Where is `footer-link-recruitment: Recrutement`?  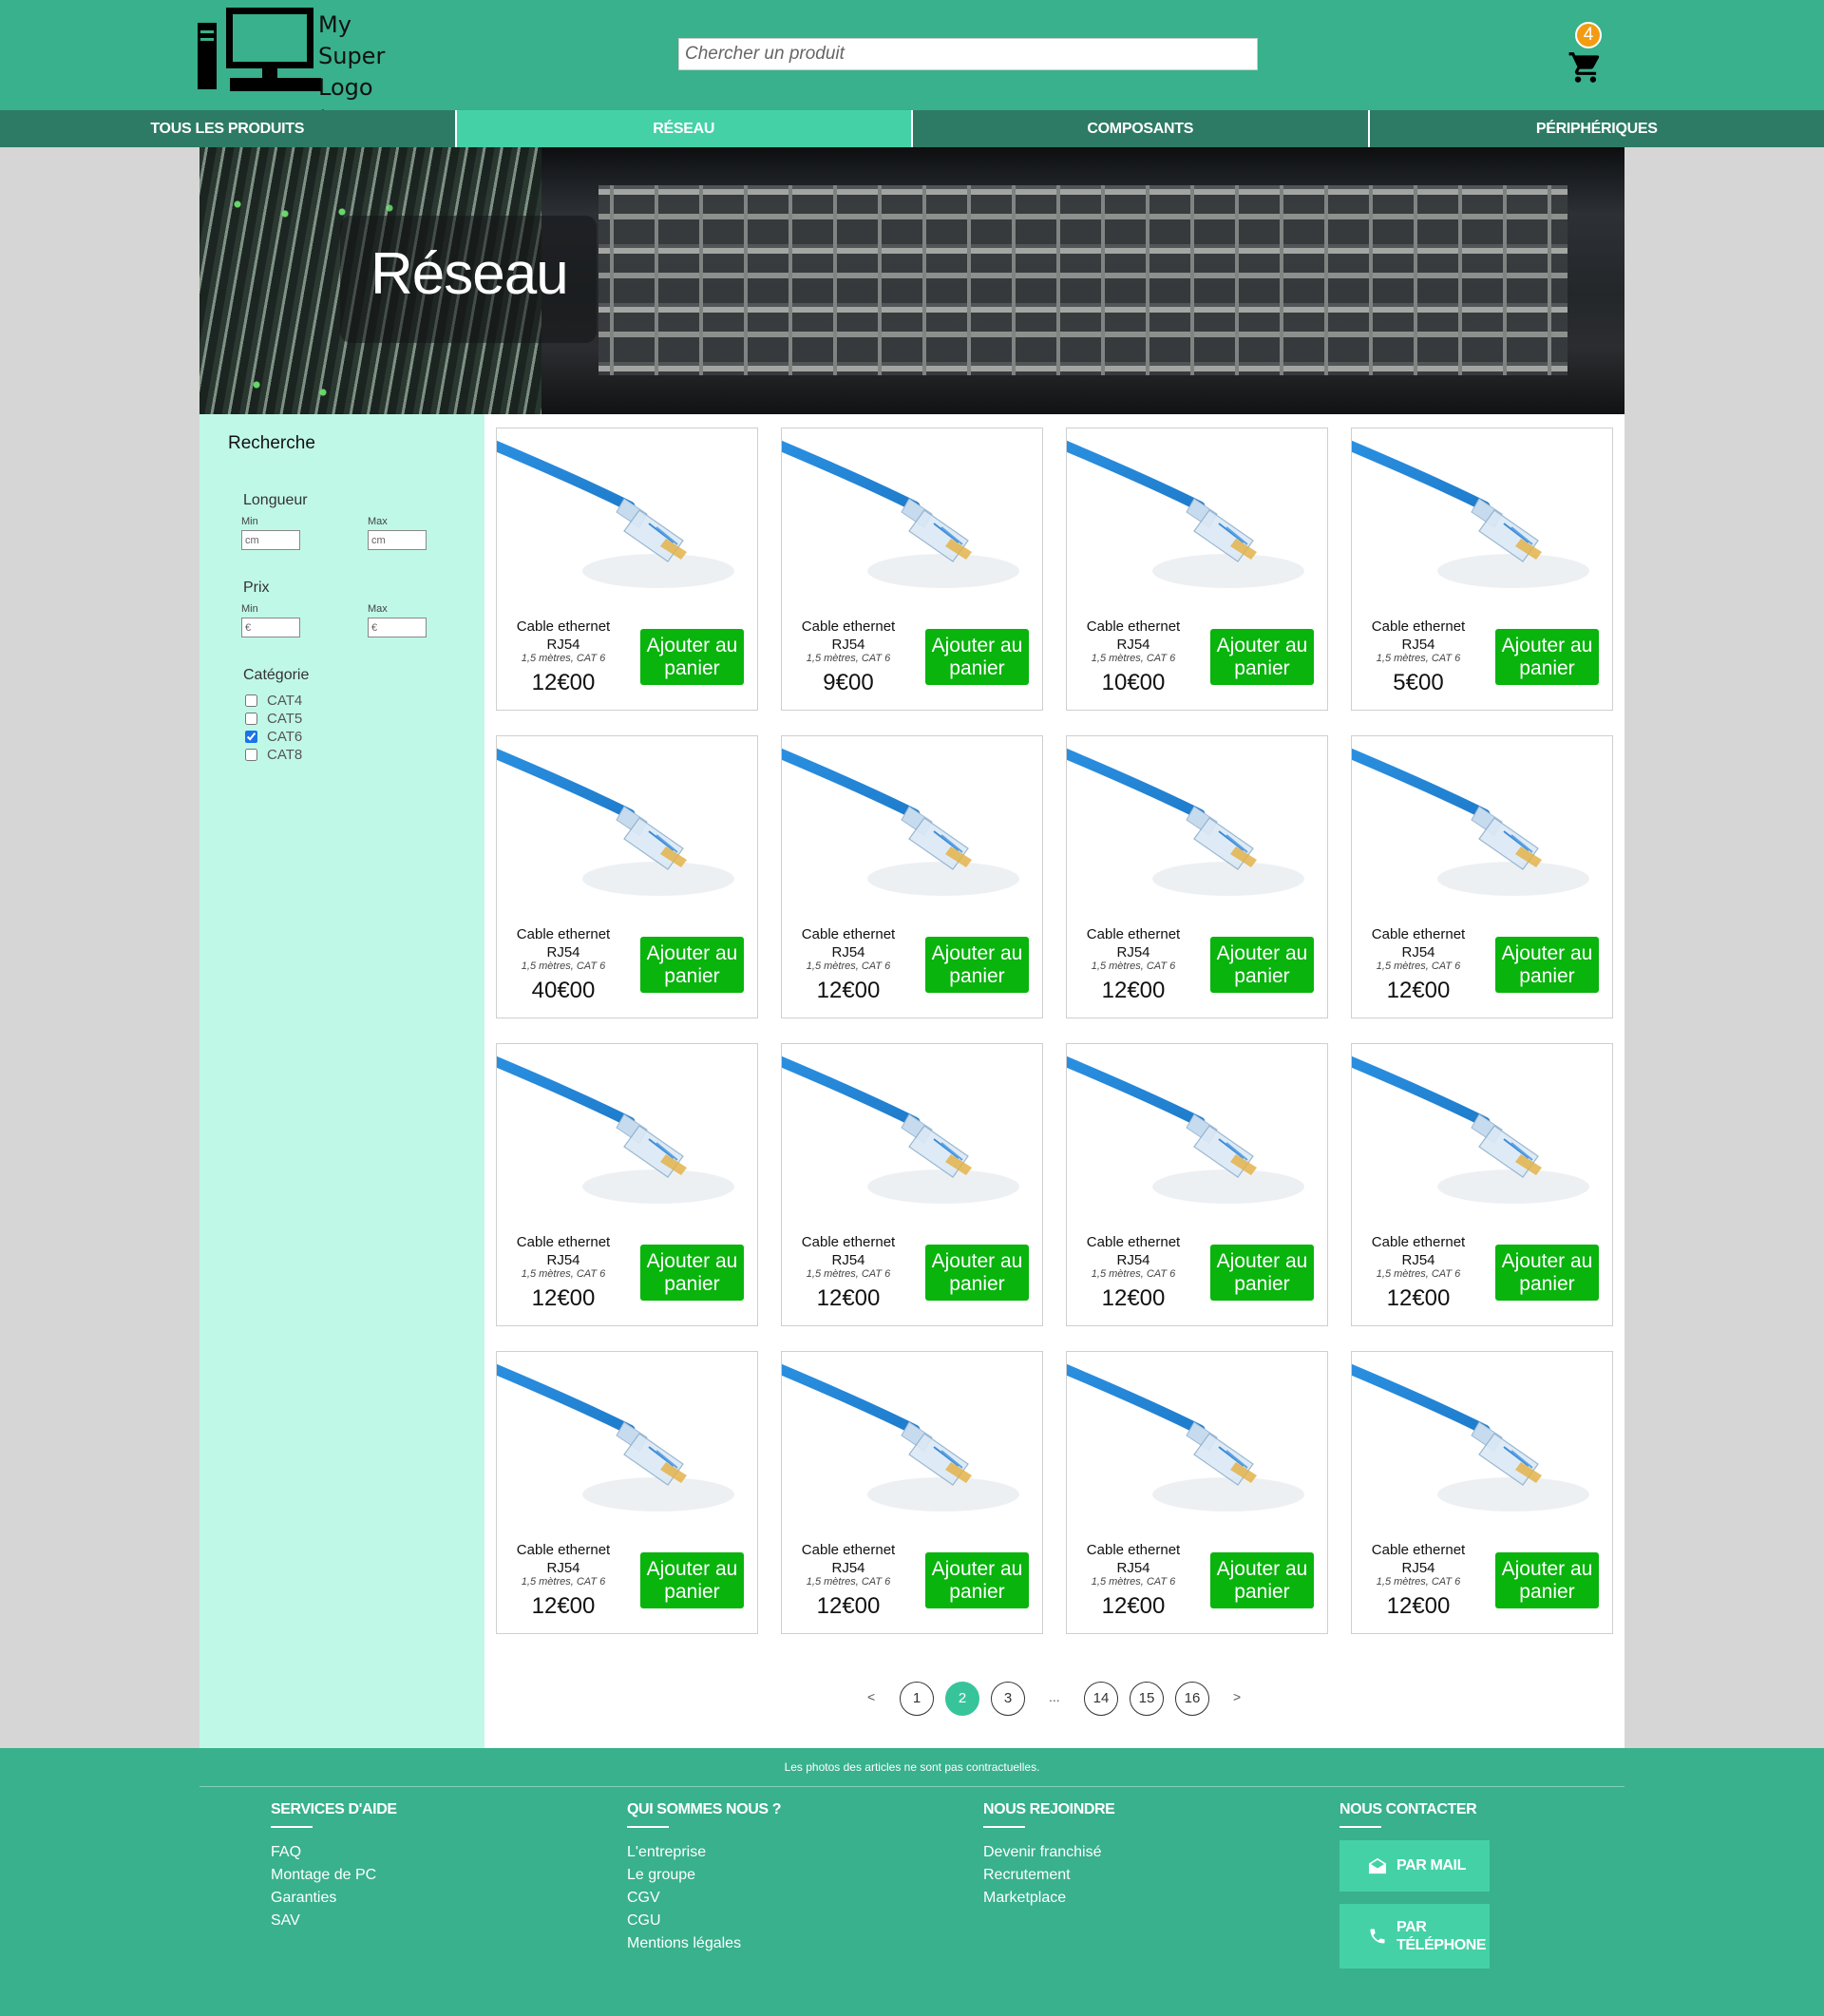 footer-link-recruitment: Recrutement is located at coordinates (1048, 1875).